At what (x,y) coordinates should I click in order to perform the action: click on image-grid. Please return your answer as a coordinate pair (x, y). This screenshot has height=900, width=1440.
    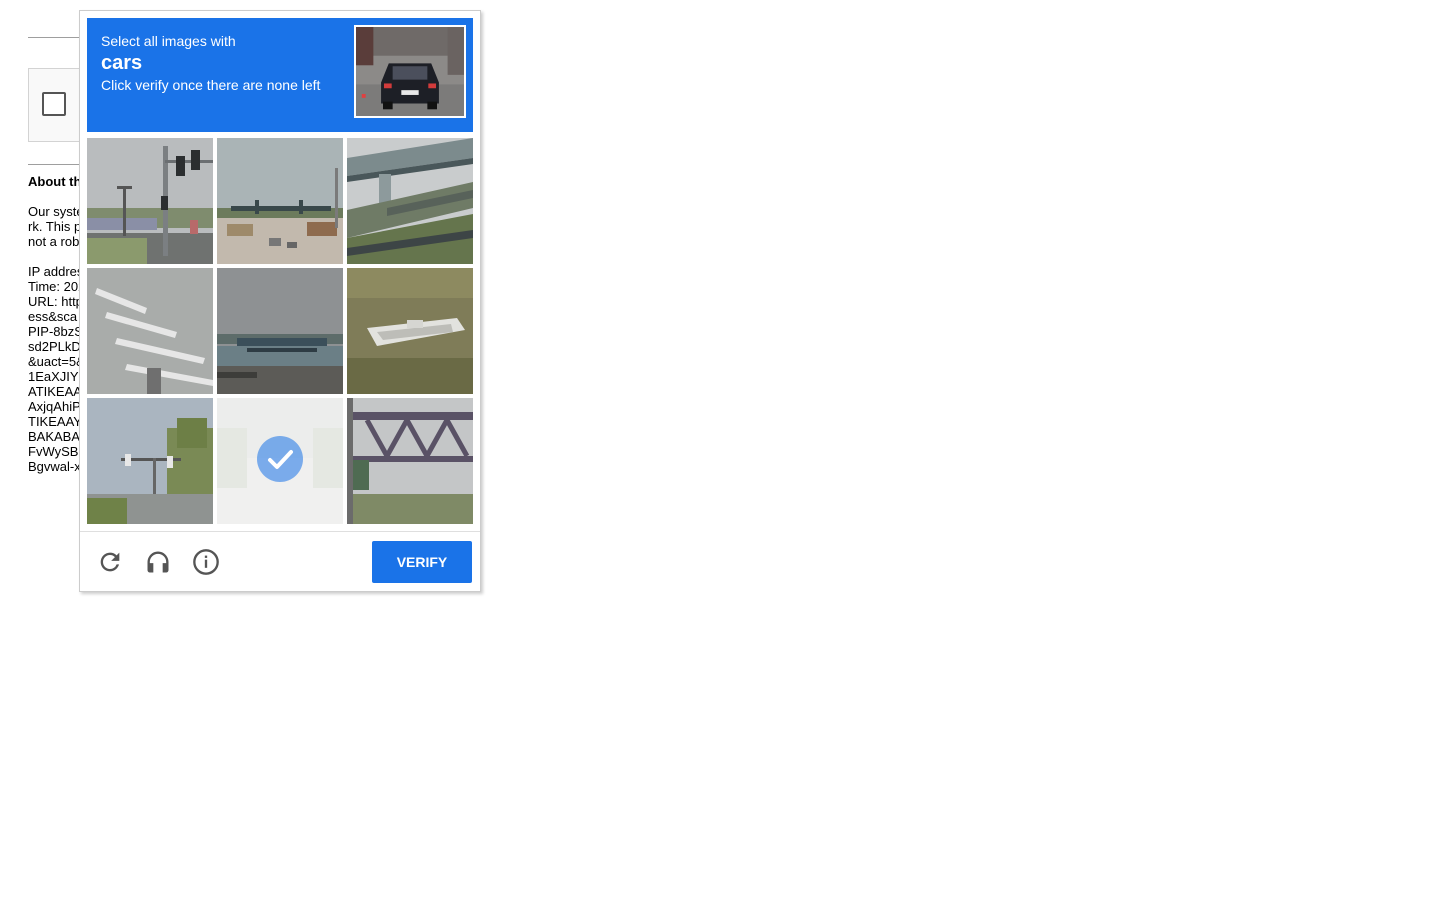
    Looking at the image, I should click on (280, 331).